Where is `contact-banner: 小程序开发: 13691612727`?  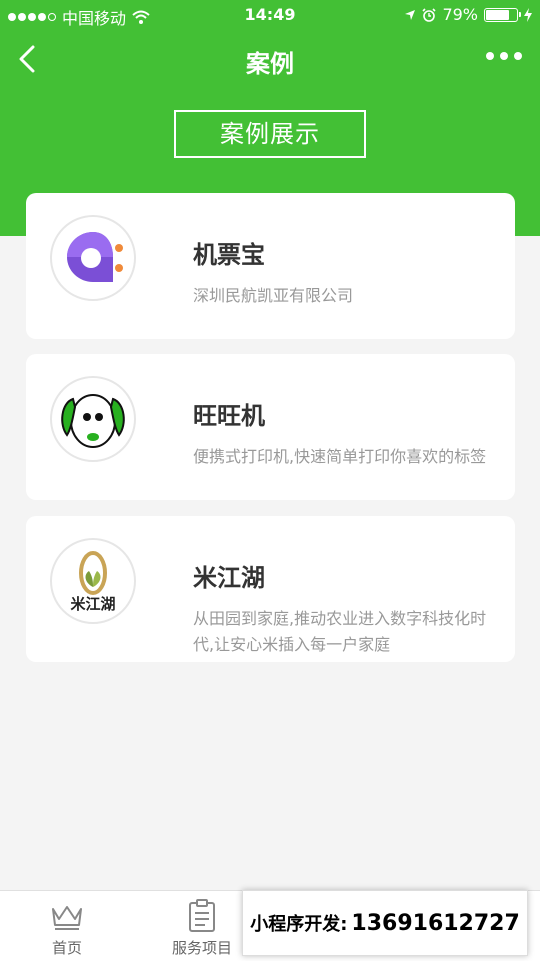
contact-banner: 小程序开发: 13691612727 is located at coordinates (385, 923).